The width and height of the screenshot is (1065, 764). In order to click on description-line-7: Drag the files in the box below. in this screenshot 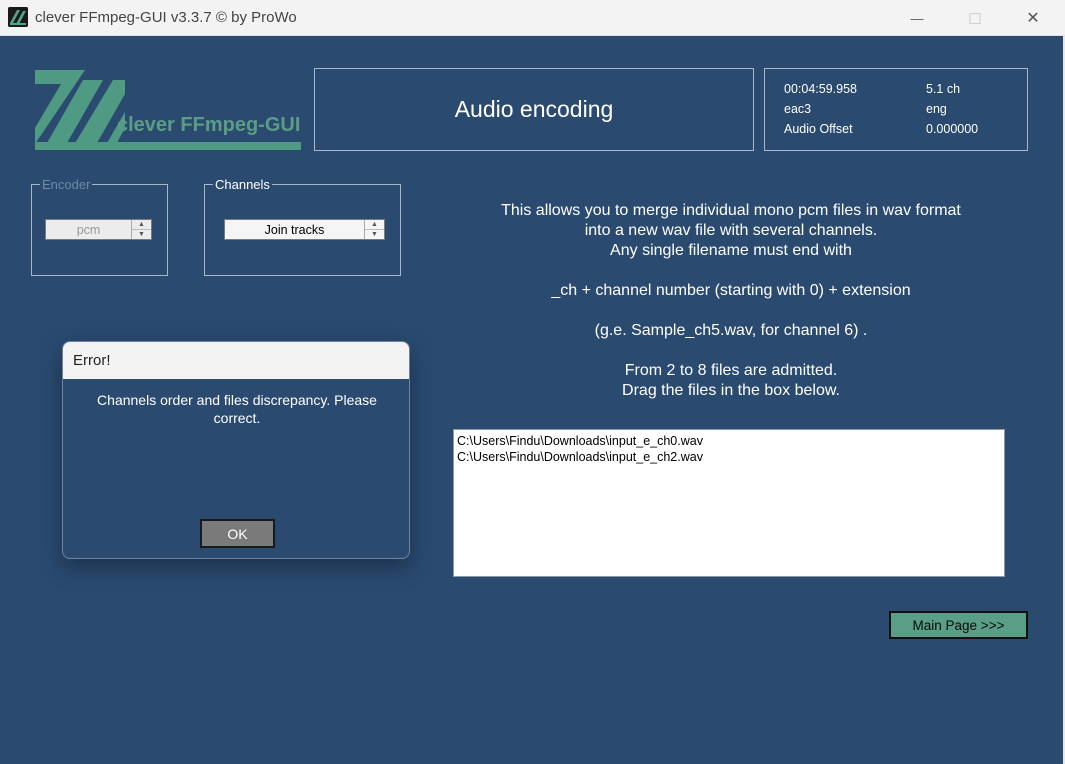, I will do `click(731, 390)`.